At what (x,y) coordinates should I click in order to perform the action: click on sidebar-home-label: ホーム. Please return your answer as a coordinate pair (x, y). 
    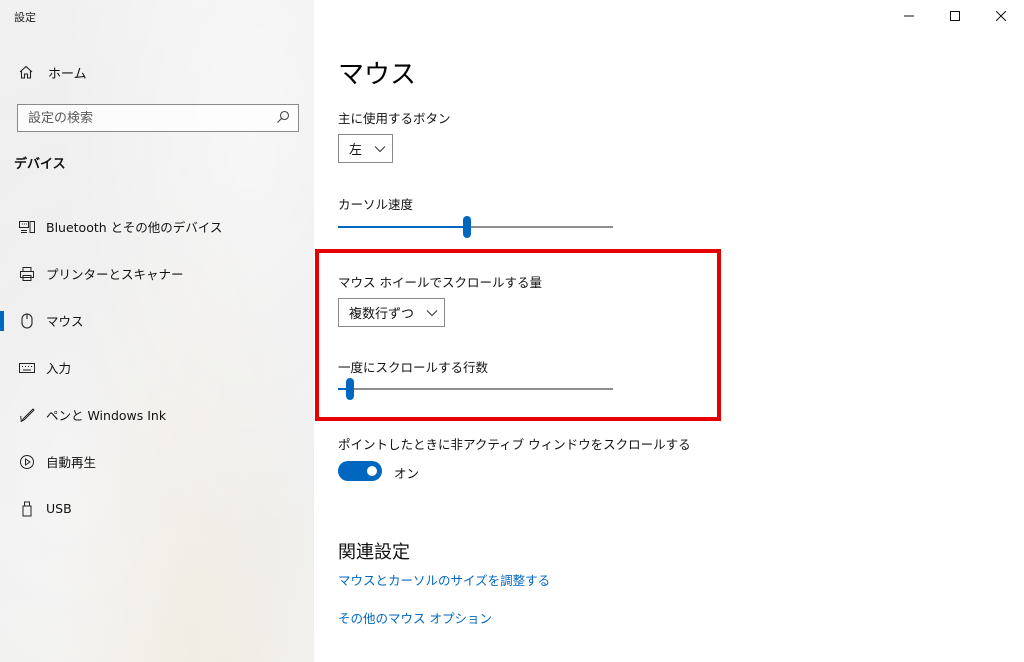
    Looking at the image, I should click on (67, 74).